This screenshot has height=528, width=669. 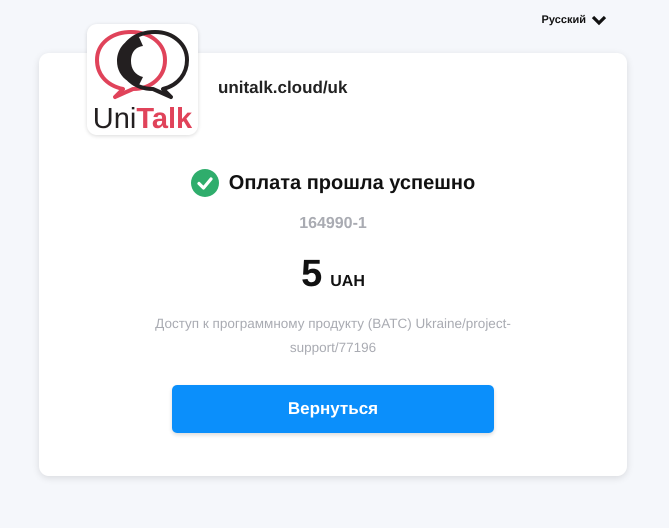 I want to click on currency-label: UAH, so click(x=347, y=282).